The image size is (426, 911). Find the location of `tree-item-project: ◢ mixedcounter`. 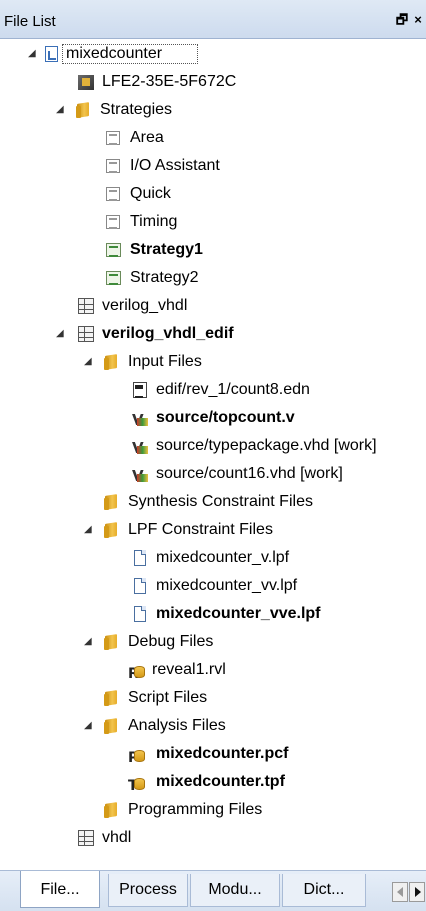

tree-item-project: ◢ mixedcounter is located at coordinates (213, 54).